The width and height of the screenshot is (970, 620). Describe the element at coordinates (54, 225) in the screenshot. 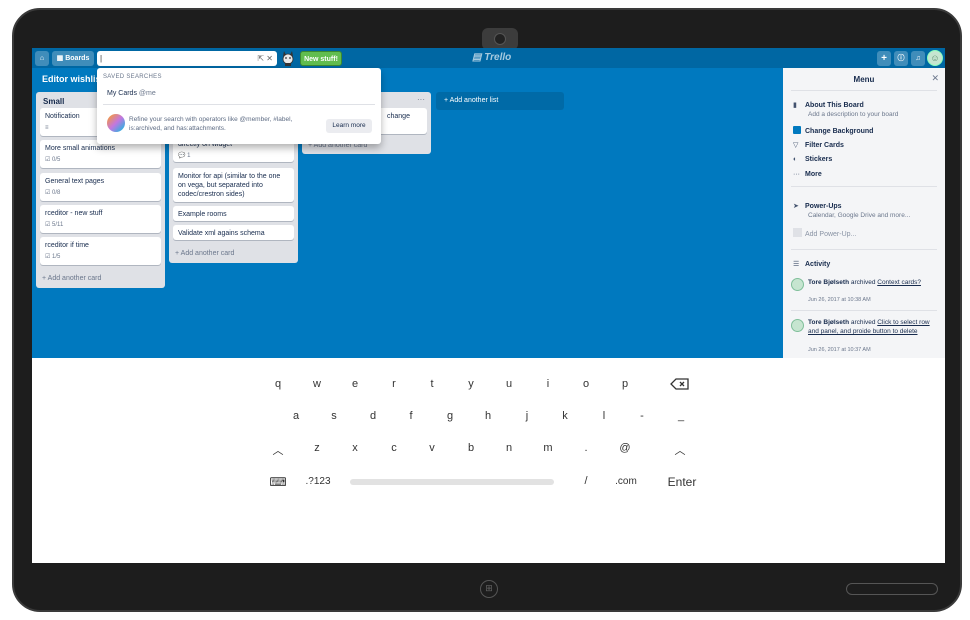

I see `checklist-badge: ☑ 5/11` at that location.